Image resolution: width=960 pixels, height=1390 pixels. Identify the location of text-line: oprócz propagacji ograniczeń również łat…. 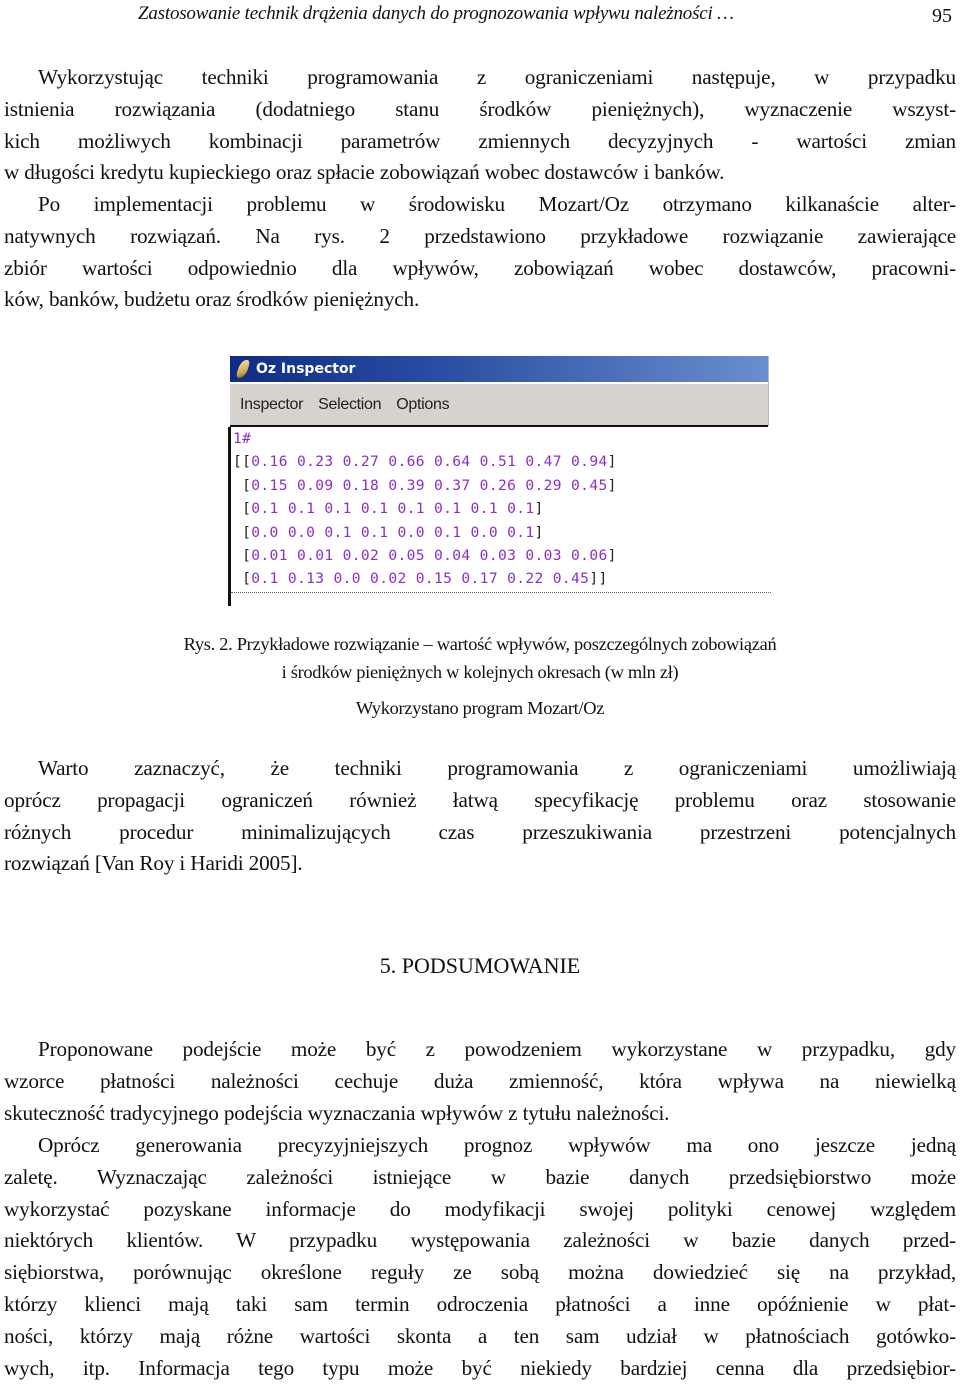
(480, 799).